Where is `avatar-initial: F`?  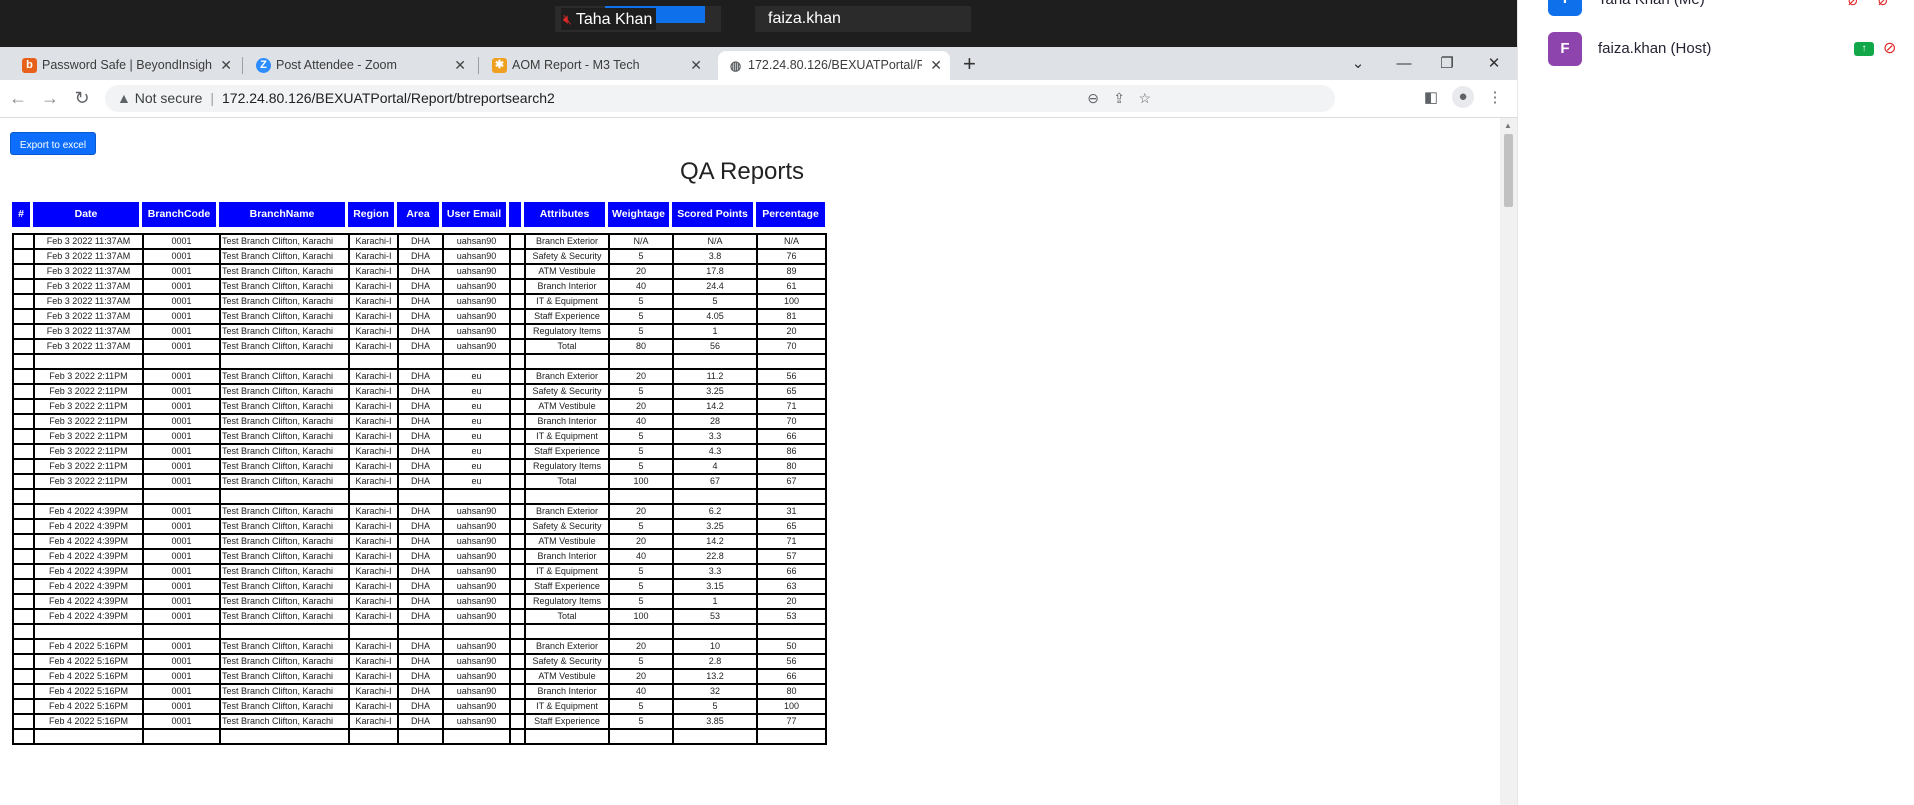
avatar-initial: F is located at coordinates (1565, 48).